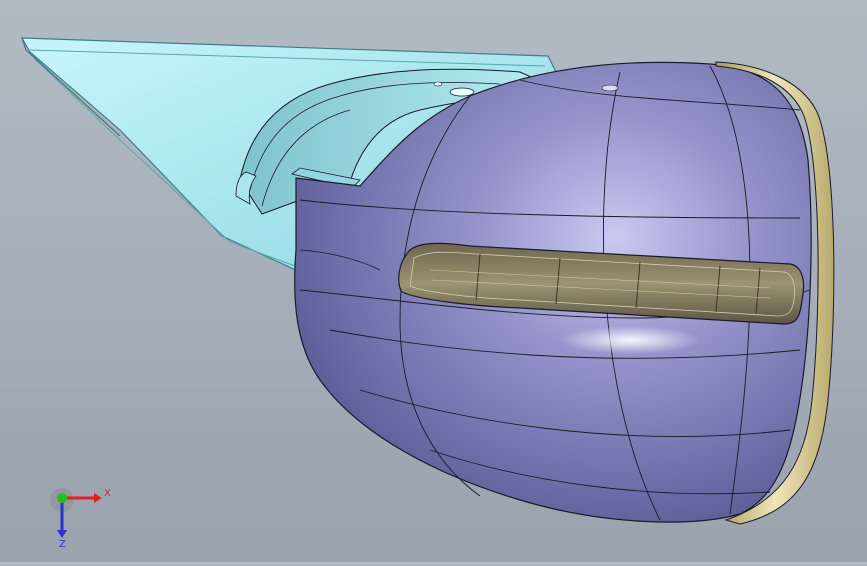 The image size is (867, 566). I want to click on y-axis-dot, so click(62, 498).